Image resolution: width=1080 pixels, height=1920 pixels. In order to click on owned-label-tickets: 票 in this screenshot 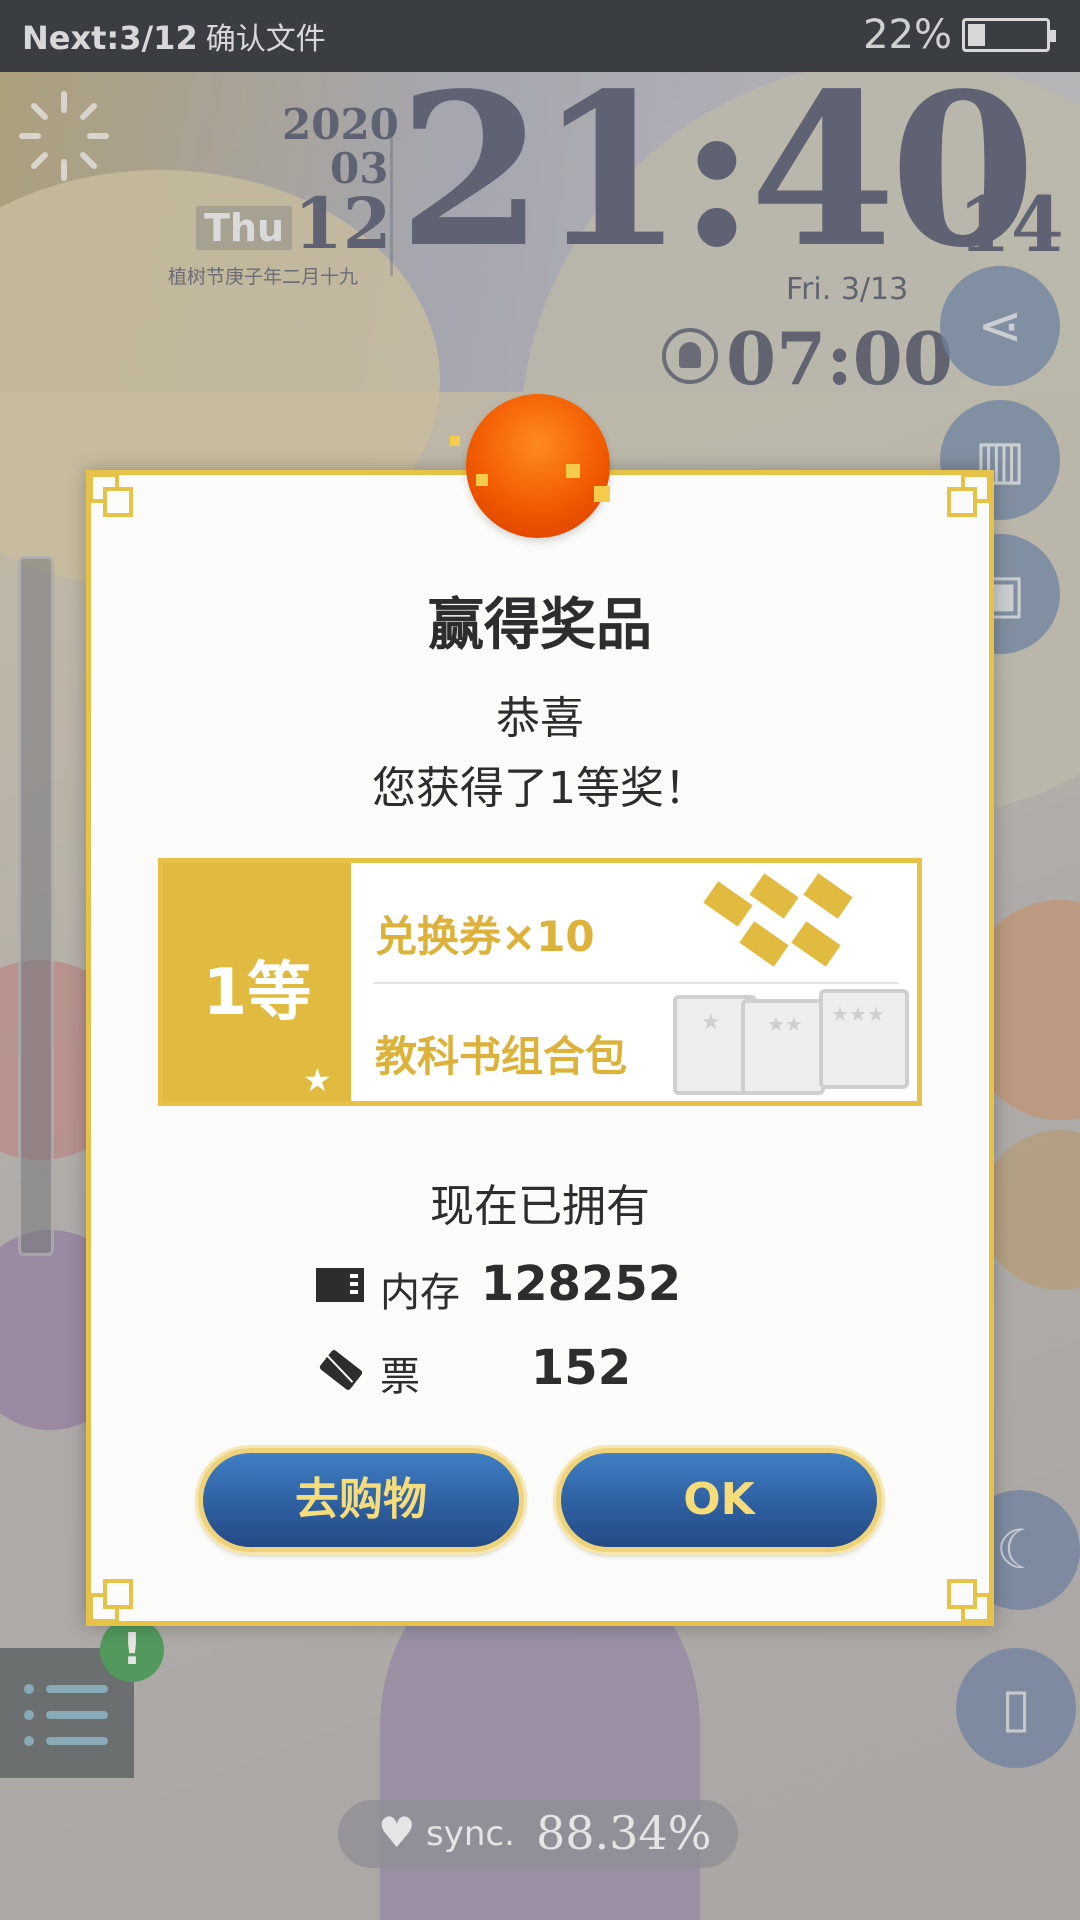, I will do `click(400, 1377)`.